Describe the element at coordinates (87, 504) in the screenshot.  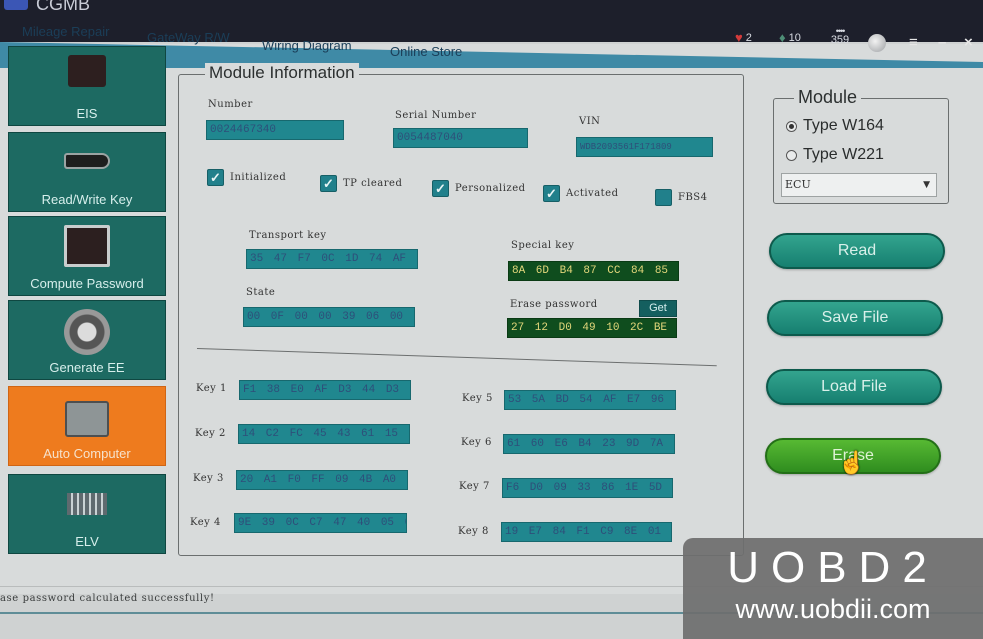
I see `circuit-board-icon` at that location.